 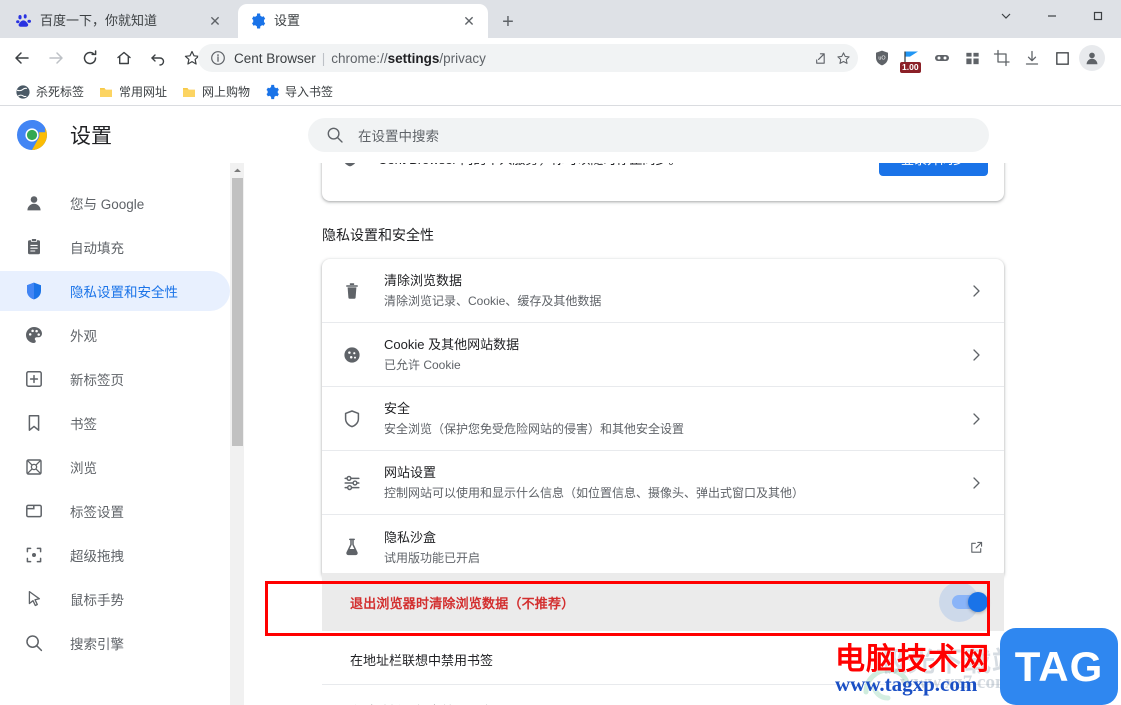 I want to click on bookmark-label: 常用网址, so click(x=143, y=92).